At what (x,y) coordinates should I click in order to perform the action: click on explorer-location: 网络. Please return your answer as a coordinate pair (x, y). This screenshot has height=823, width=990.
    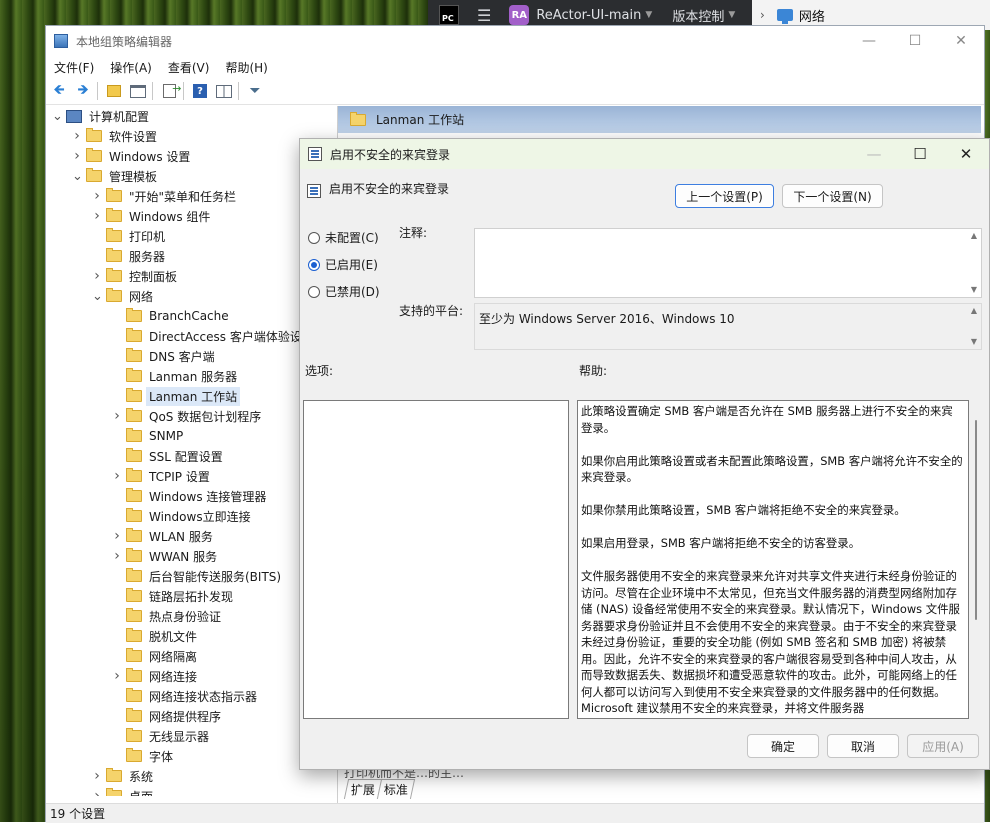
    Looking at the image, I should click on (812, 15).